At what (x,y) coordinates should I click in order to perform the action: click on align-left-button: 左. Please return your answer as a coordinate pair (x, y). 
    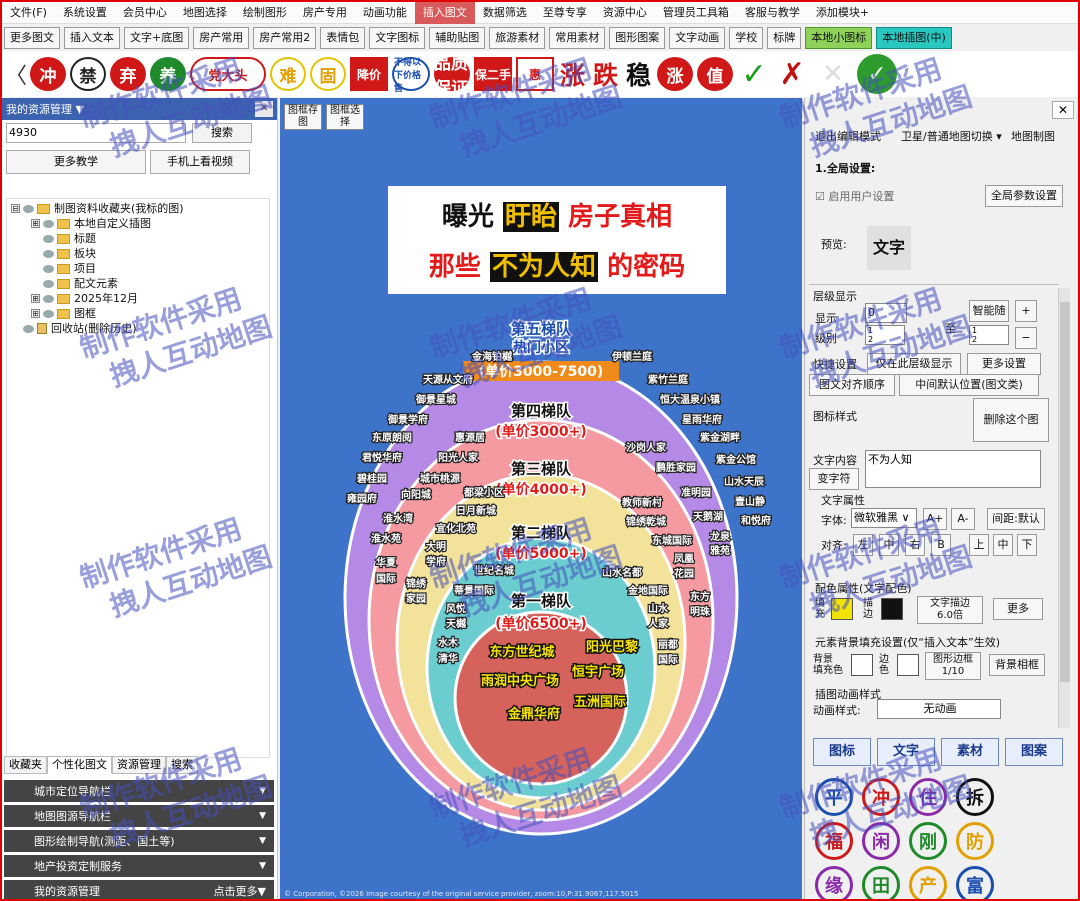
    Looking at the image, I should click on (863, 545).